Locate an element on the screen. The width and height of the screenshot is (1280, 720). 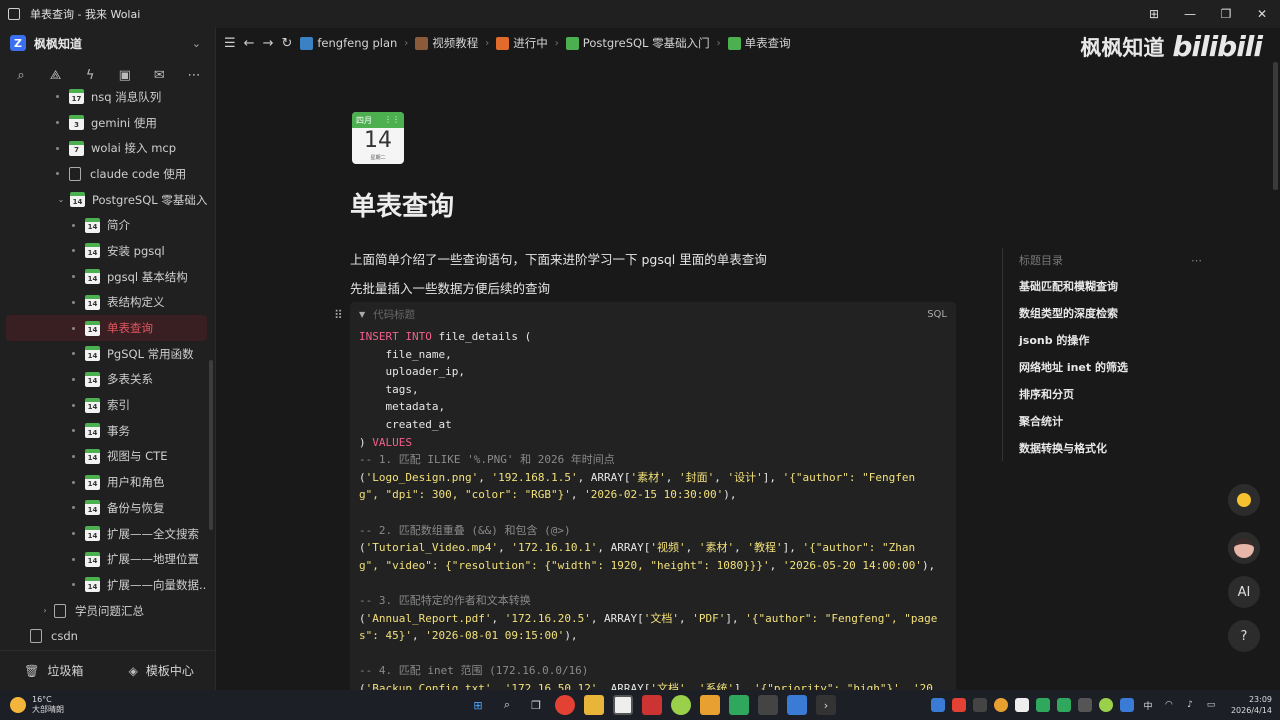
sidebar-item: 14 pgsql 基本结构 is located at coordinates (103, 277).